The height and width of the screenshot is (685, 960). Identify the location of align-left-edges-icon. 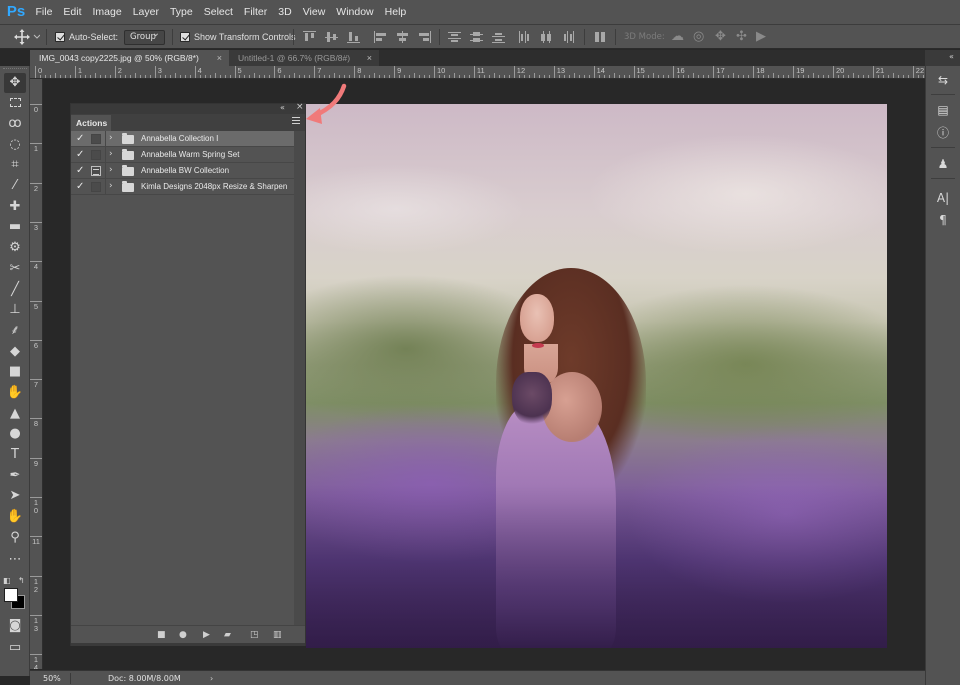
(380, 37).